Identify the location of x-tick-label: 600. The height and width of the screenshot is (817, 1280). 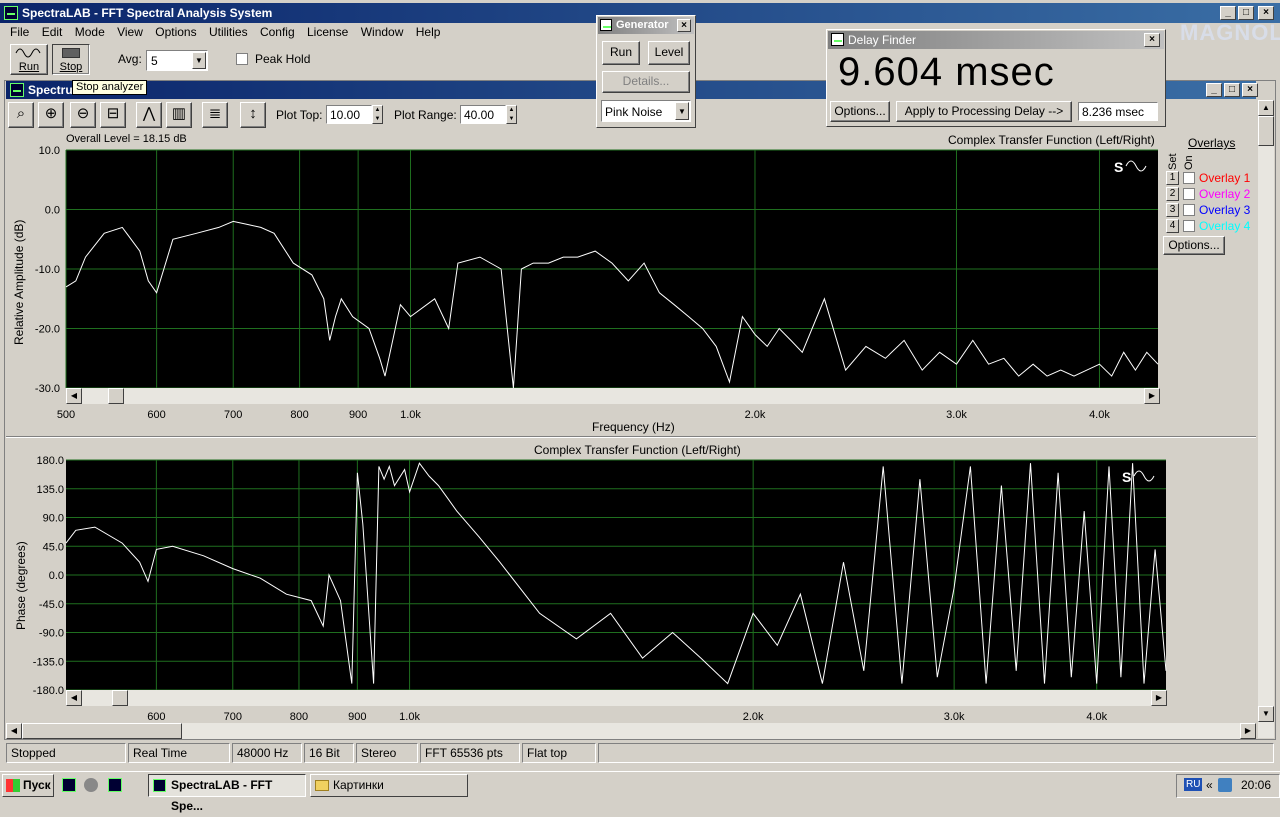
(156, 717).